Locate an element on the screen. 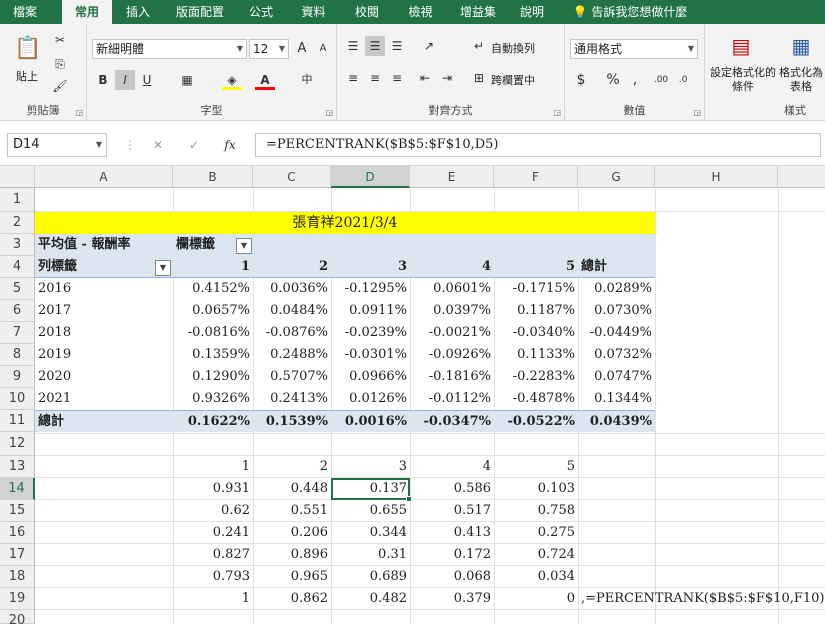 The width and height of the screenshot is (825, 632). font-size-combo: 12 ▼ is located at coordinates (269, 49).